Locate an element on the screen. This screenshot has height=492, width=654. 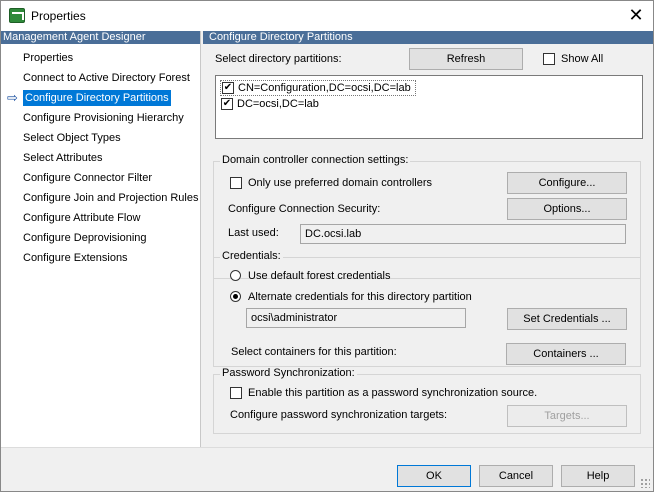
dialog-footer: OK Cancel Help is located at coordinates (327, 469).